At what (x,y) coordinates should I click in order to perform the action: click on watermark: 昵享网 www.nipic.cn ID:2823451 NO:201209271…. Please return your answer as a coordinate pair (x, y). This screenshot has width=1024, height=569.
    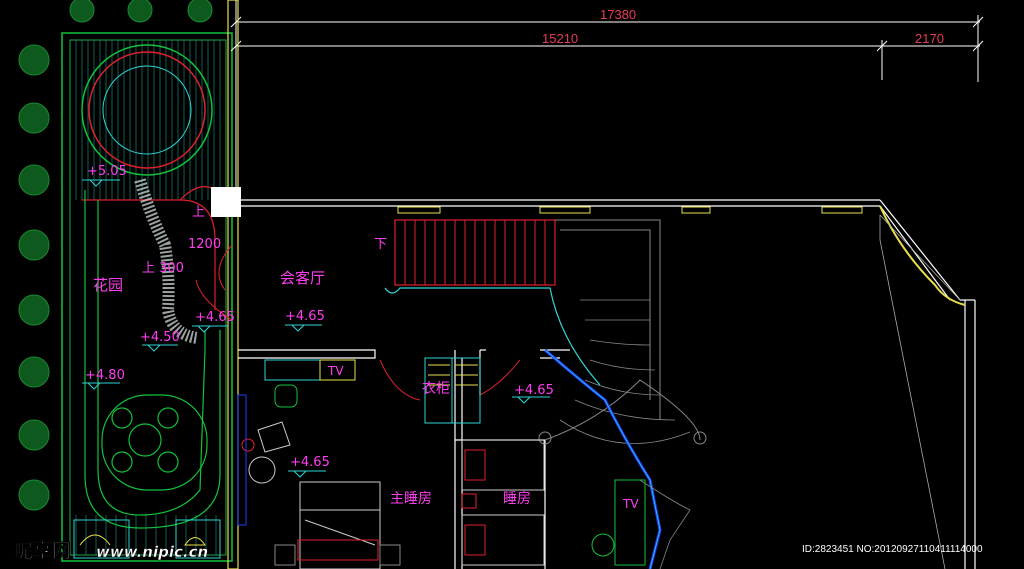
    Looking at the image, I should click on (498, 551).